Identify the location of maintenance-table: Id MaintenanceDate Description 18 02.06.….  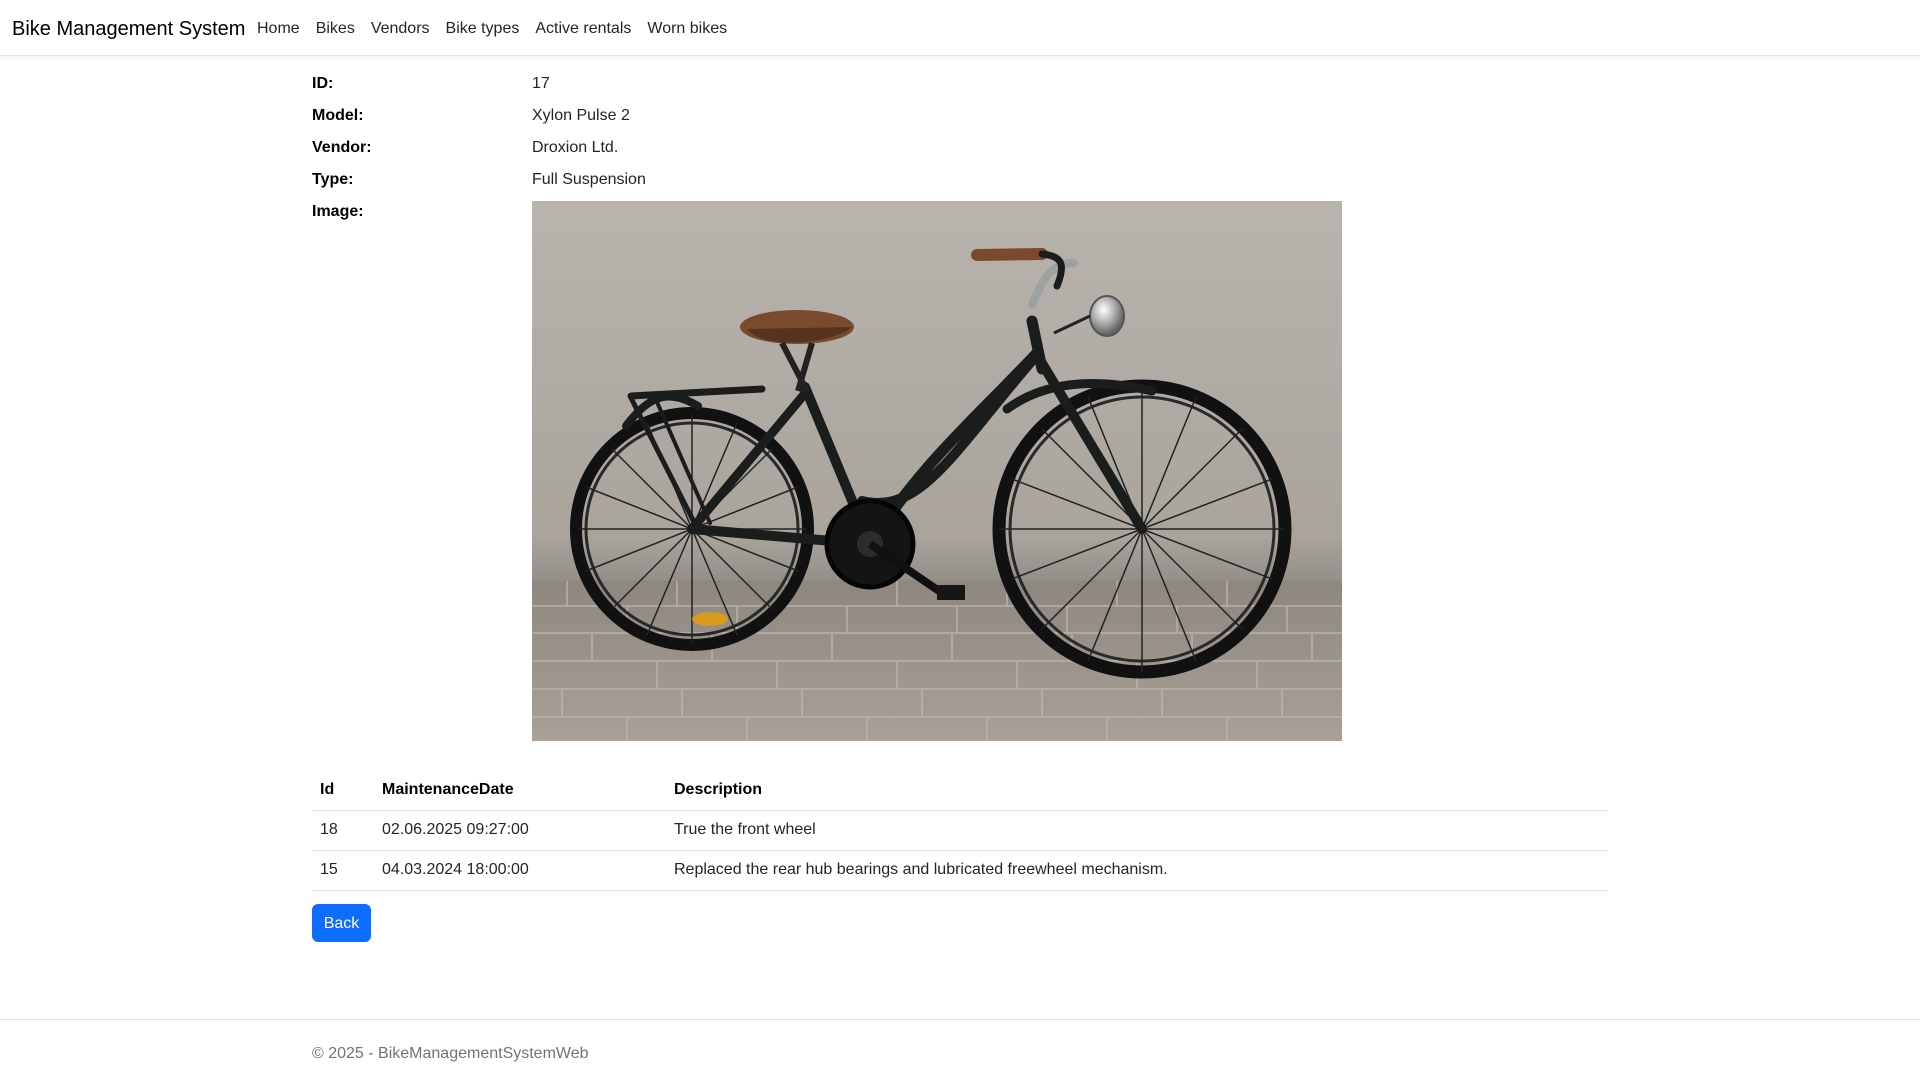
(960, 830).